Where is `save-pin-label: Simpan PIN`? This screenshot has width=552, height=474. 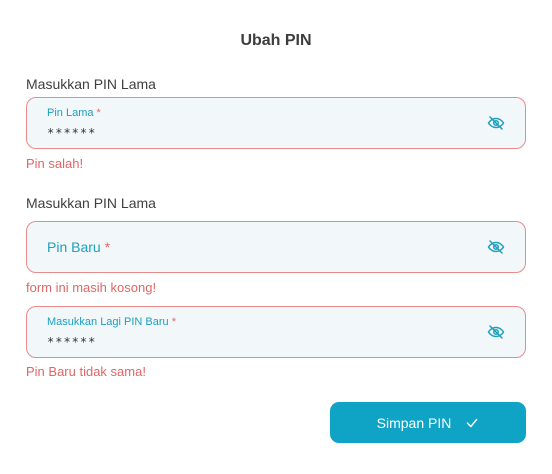 save-pin-label: Simpan PIN is located at coordinates (414, 422).